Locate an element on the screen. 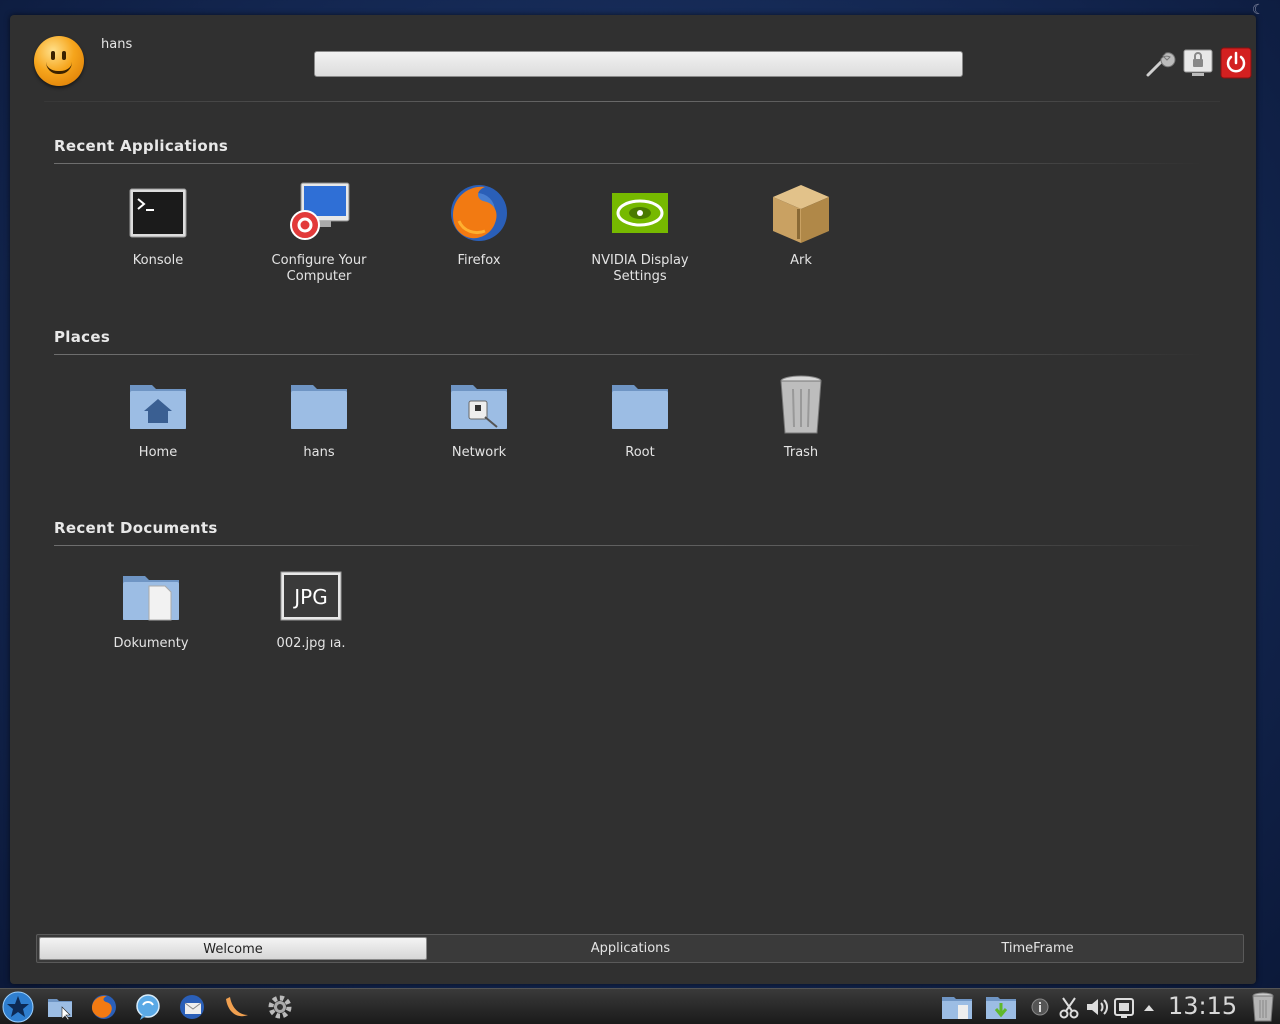  doc-dokumenty: Dokumenty is located at coordinates (151, 608).